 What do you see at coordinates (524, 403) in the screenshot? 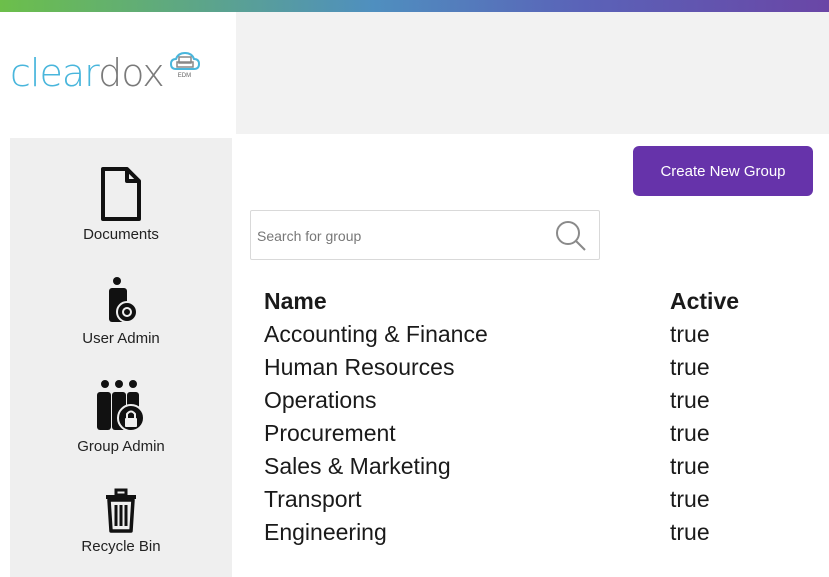
I see `table-row: Operations true` at bounding box center [524, 403].